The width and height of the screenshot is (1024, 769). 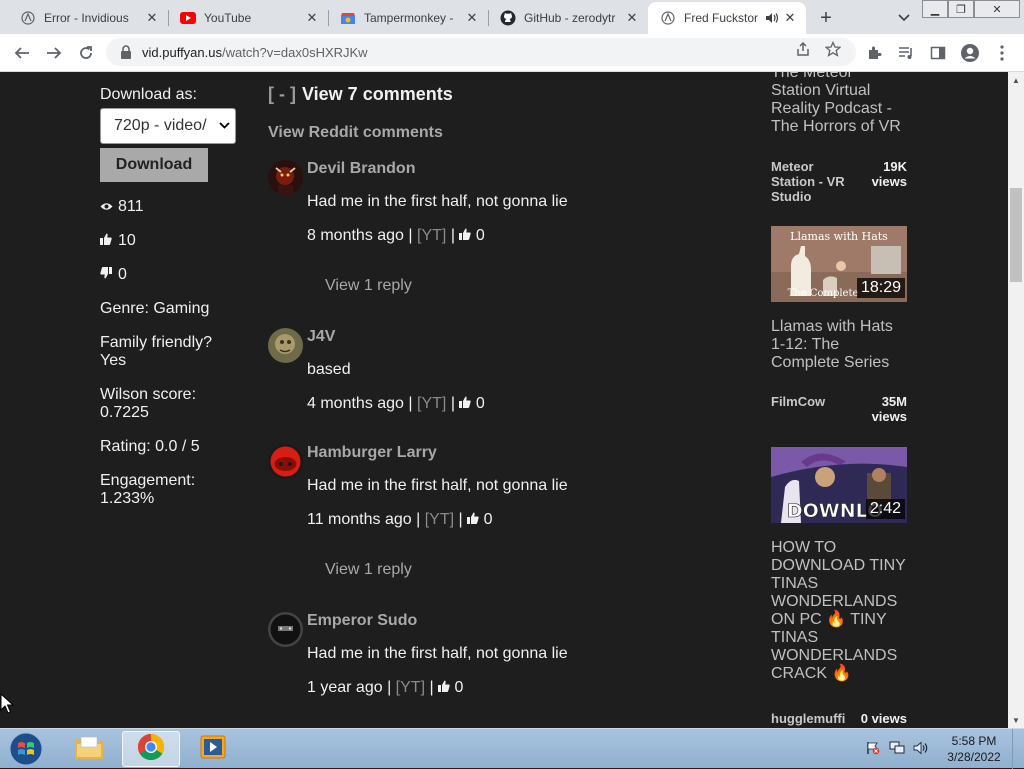 I want to click on reload-icon, so click(x=86, y=53).